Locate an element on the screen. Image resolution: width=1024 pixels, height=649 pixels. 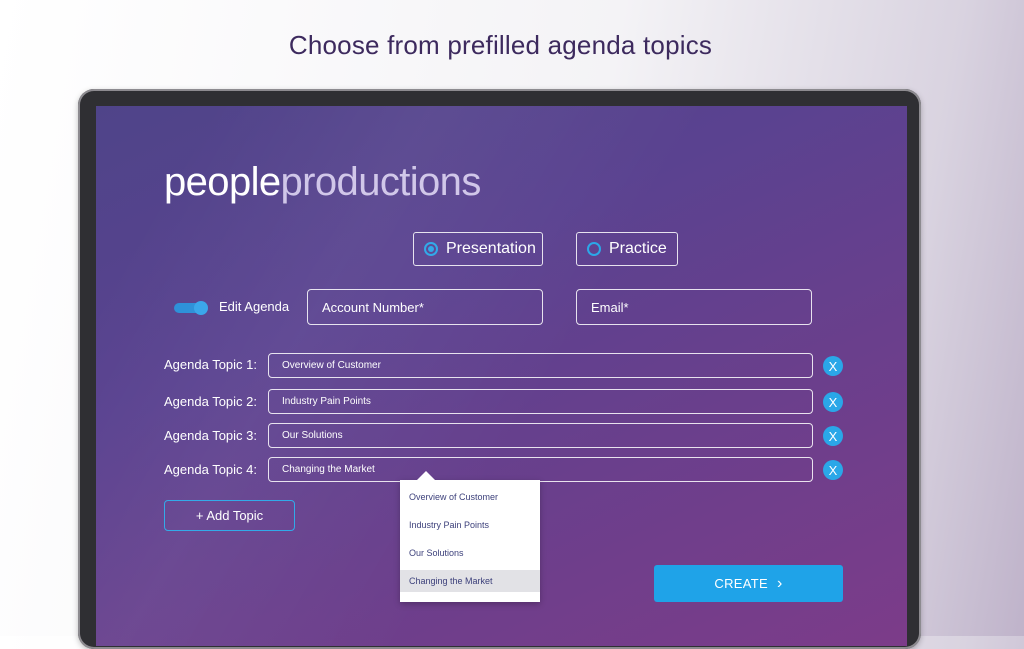
presentation-option: Presentation is located at coordinates (478, 249).